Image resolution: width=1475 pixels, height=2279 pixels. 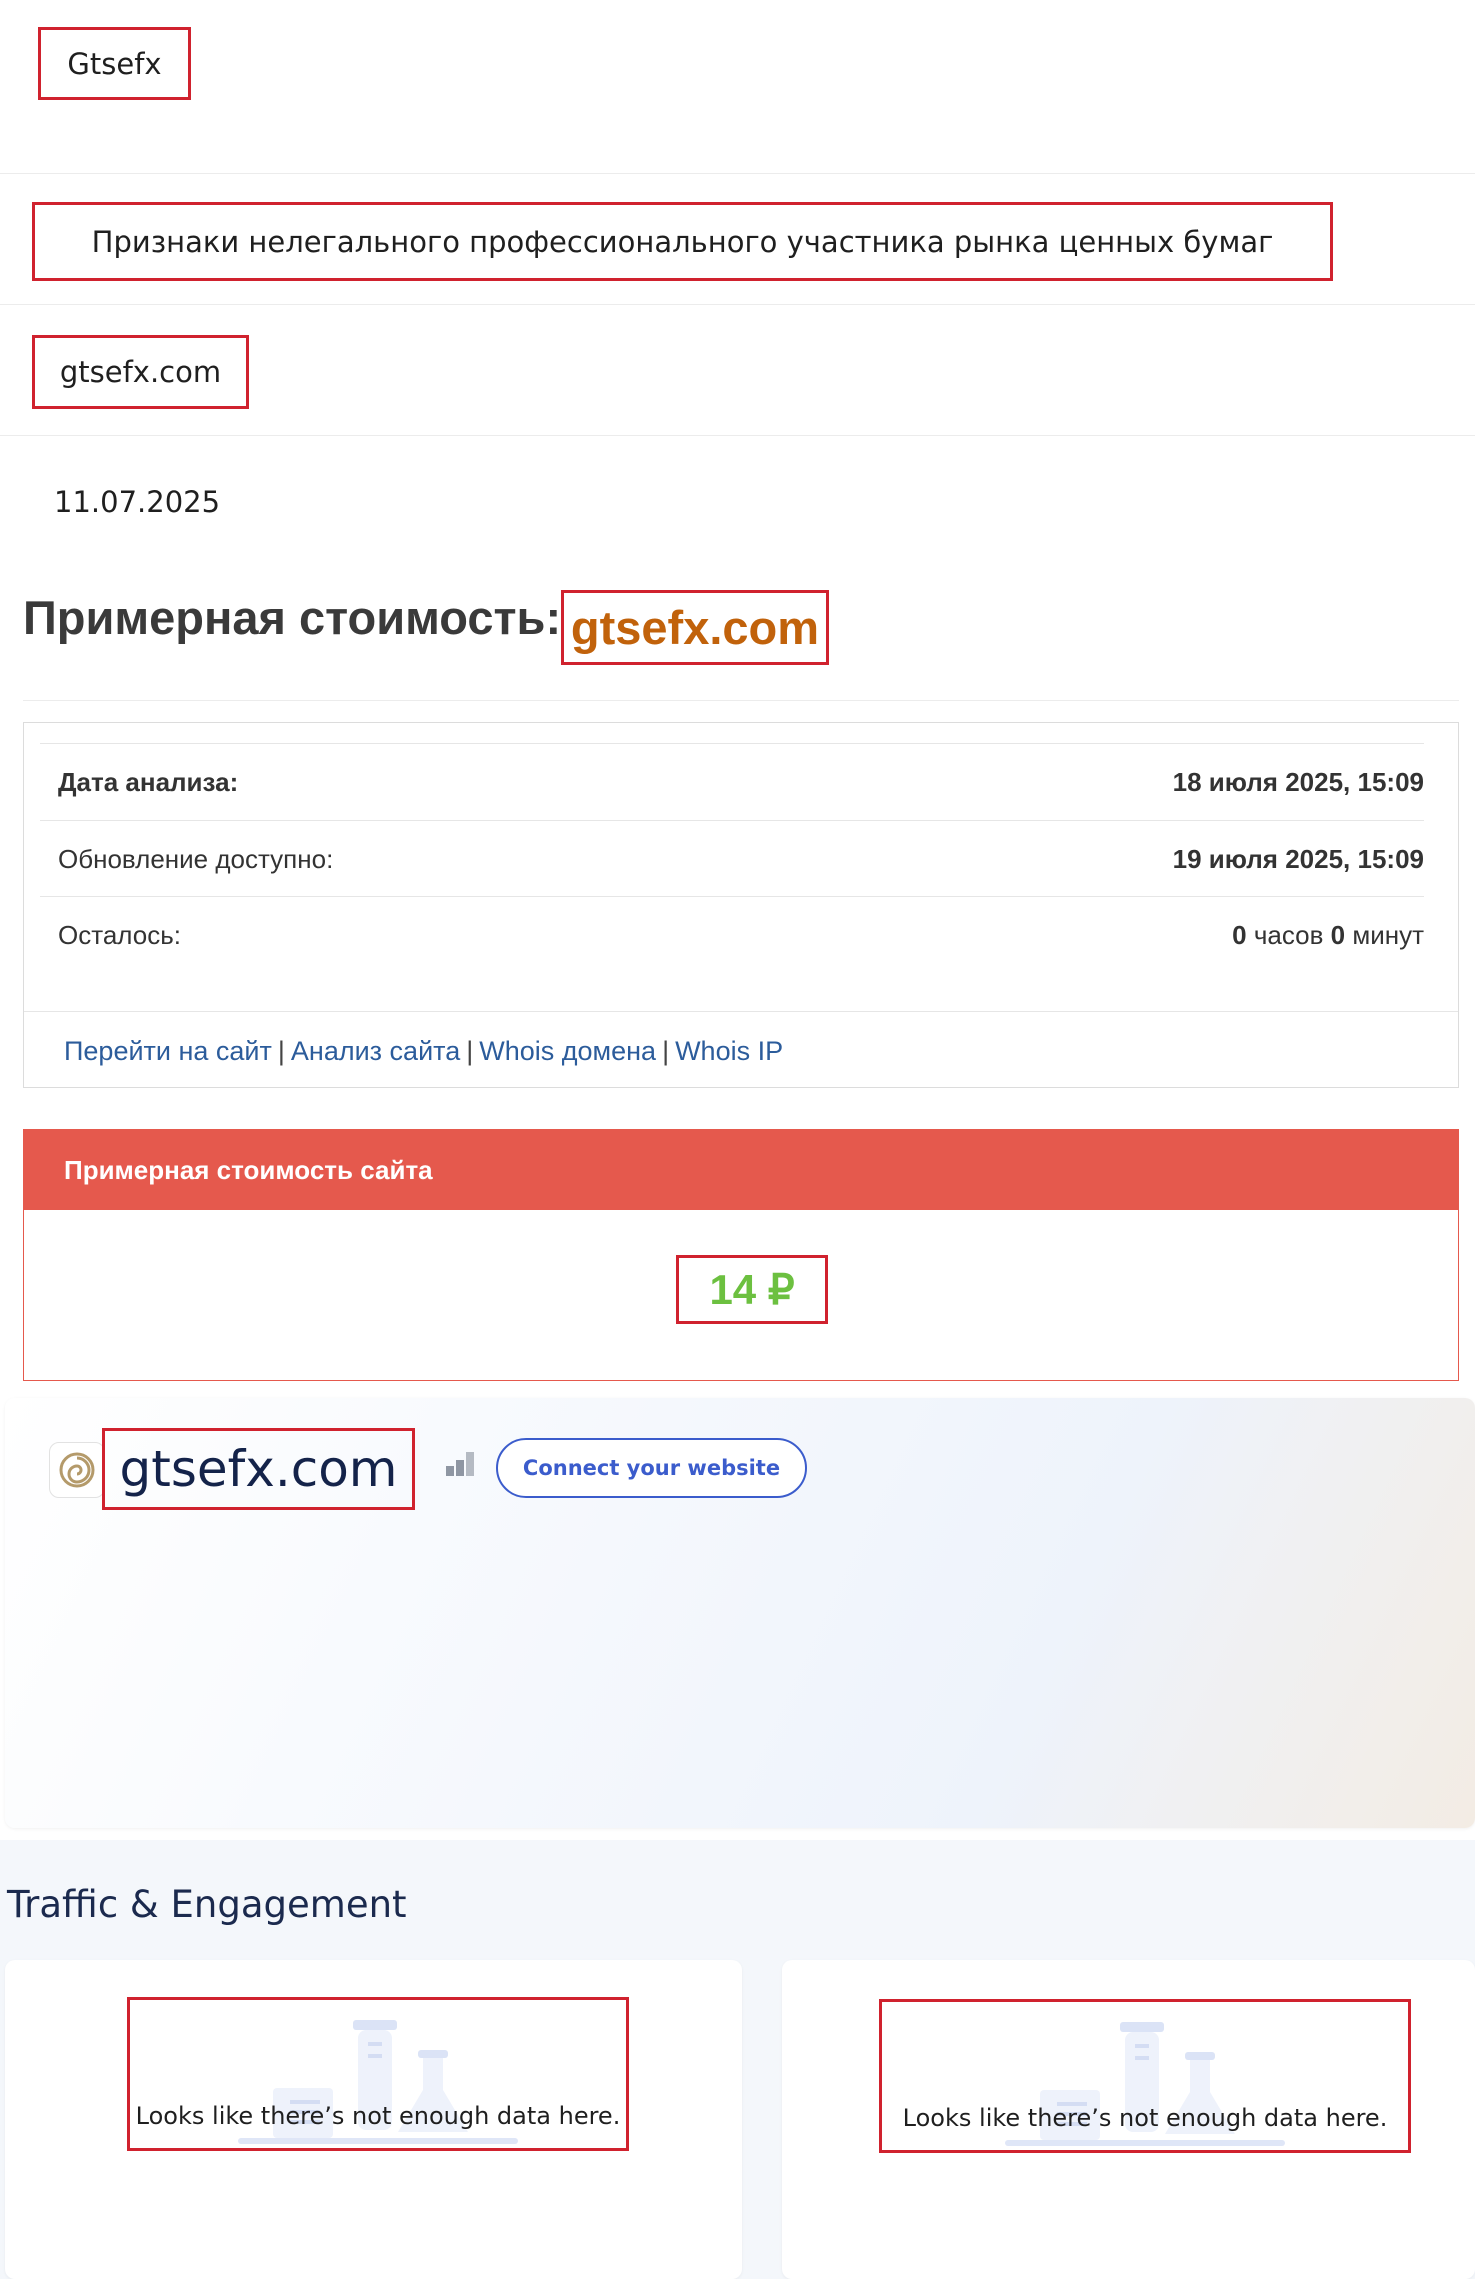 I want to click on traffic-card-left: Looks like there’s not enough data here., so click(x=373, y=2119).